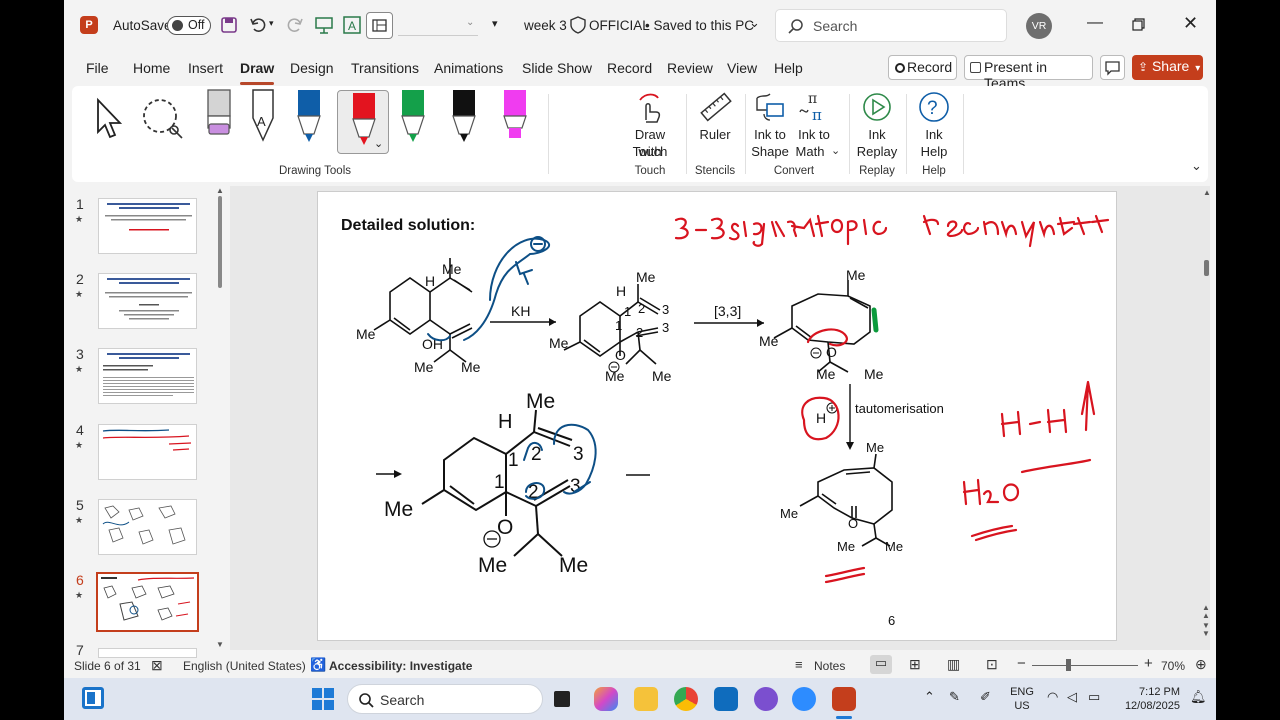  What do you see at coordinates (1021, 663) in the screenshot?
I see `zoom-out-icon: −` at bounding box center [1021, 663].